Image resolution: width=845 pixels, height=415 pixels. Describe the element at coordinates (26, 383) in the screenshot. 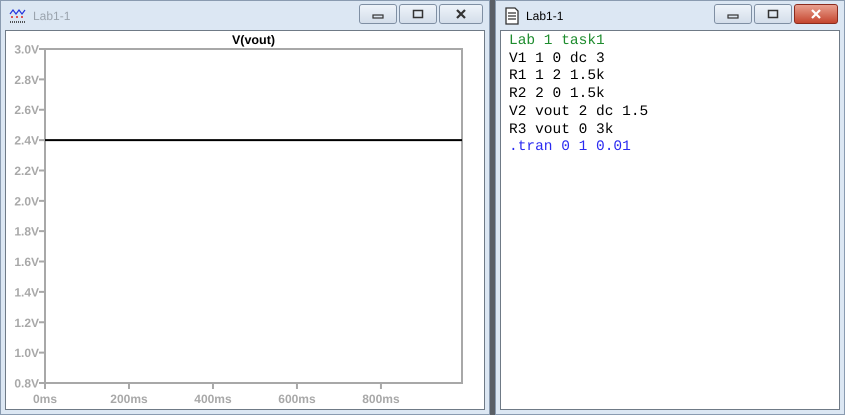

I see `y-tick-label: 0.8V` at that location.